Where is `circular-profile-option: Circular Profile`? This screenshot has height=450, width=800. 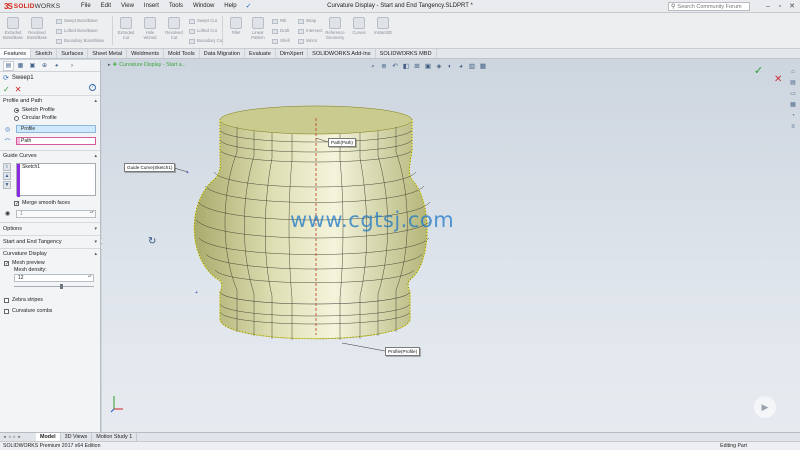
circular-profile-option: Circular Profile is located at coordinates (50, 118).